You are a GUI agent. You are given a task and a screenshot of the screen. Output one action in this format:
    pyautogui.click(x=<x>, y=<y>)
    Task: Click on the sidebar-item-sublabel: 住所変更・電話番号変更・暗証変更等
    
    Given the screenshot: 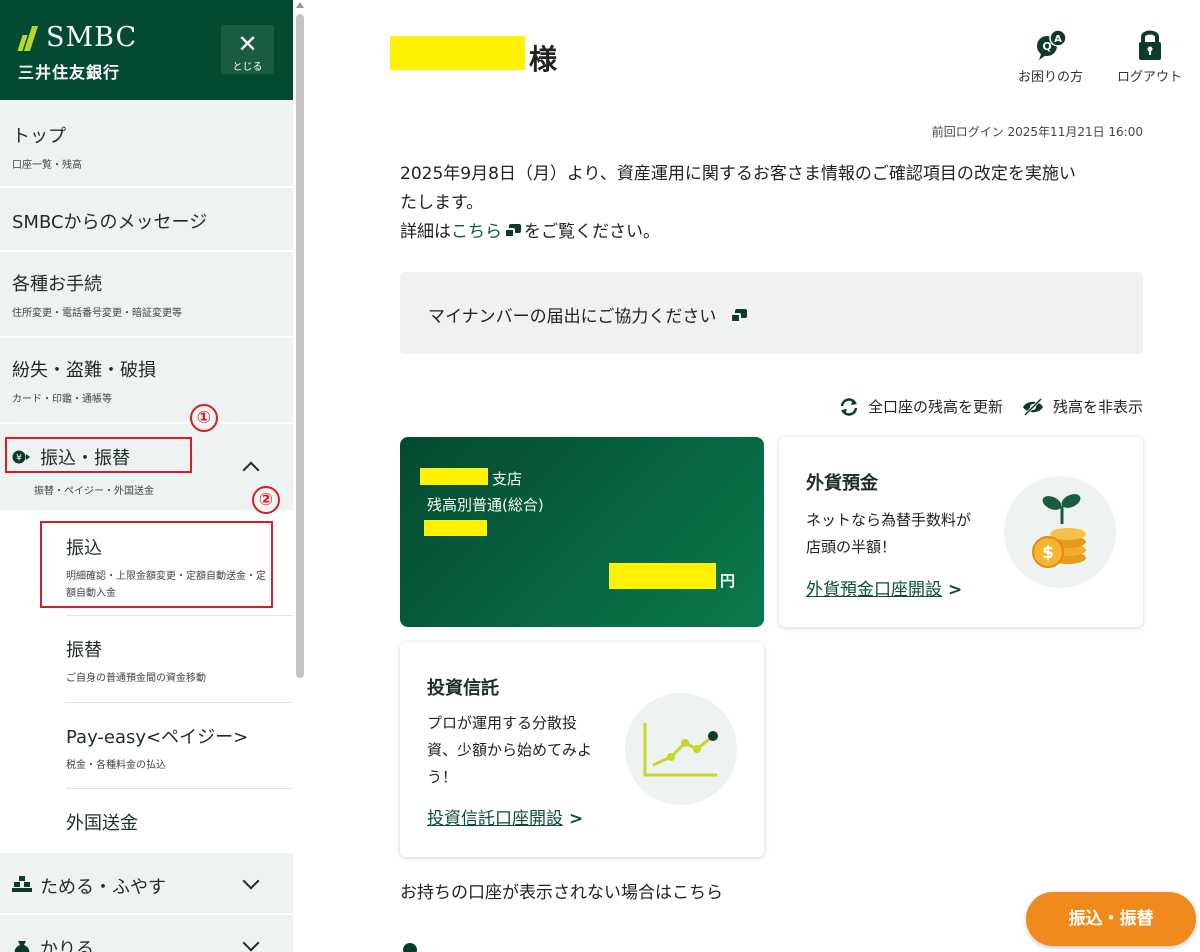 What is the action you would take?
    pyautogui.click(x=97, y=313)
    